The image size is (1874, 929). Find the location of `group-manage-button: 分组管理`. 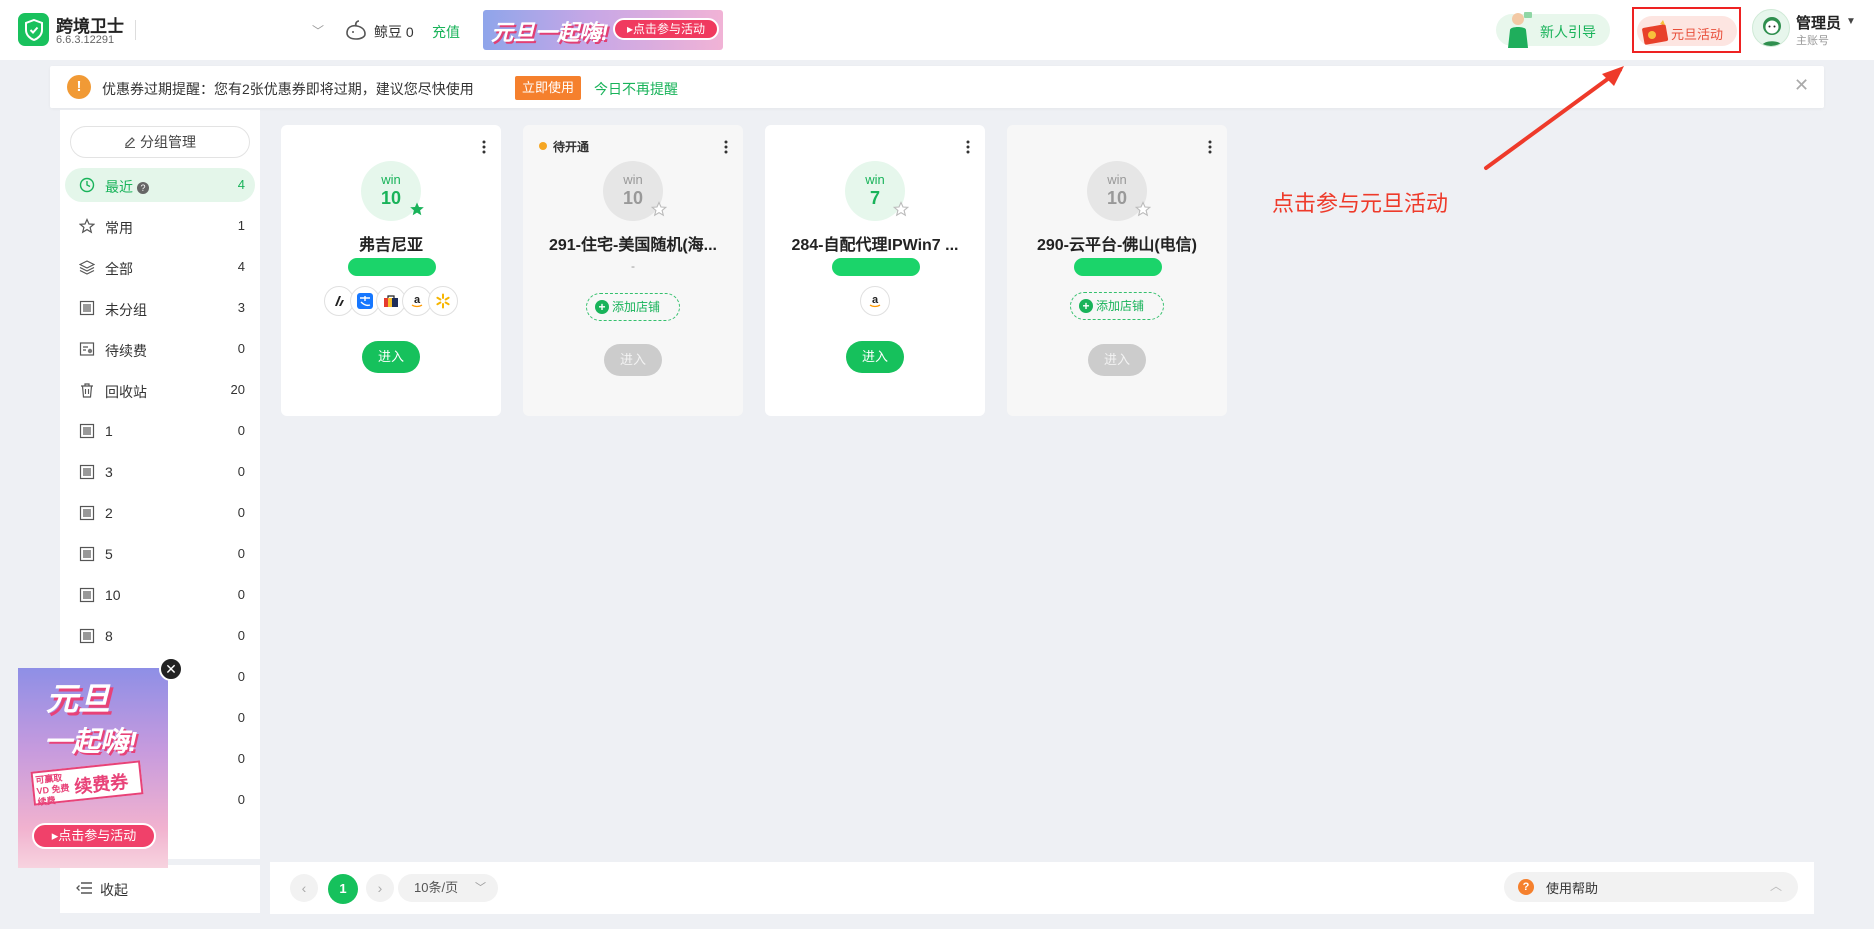

group-manage-button: 分组管理 is located at coordinates (160, 142).